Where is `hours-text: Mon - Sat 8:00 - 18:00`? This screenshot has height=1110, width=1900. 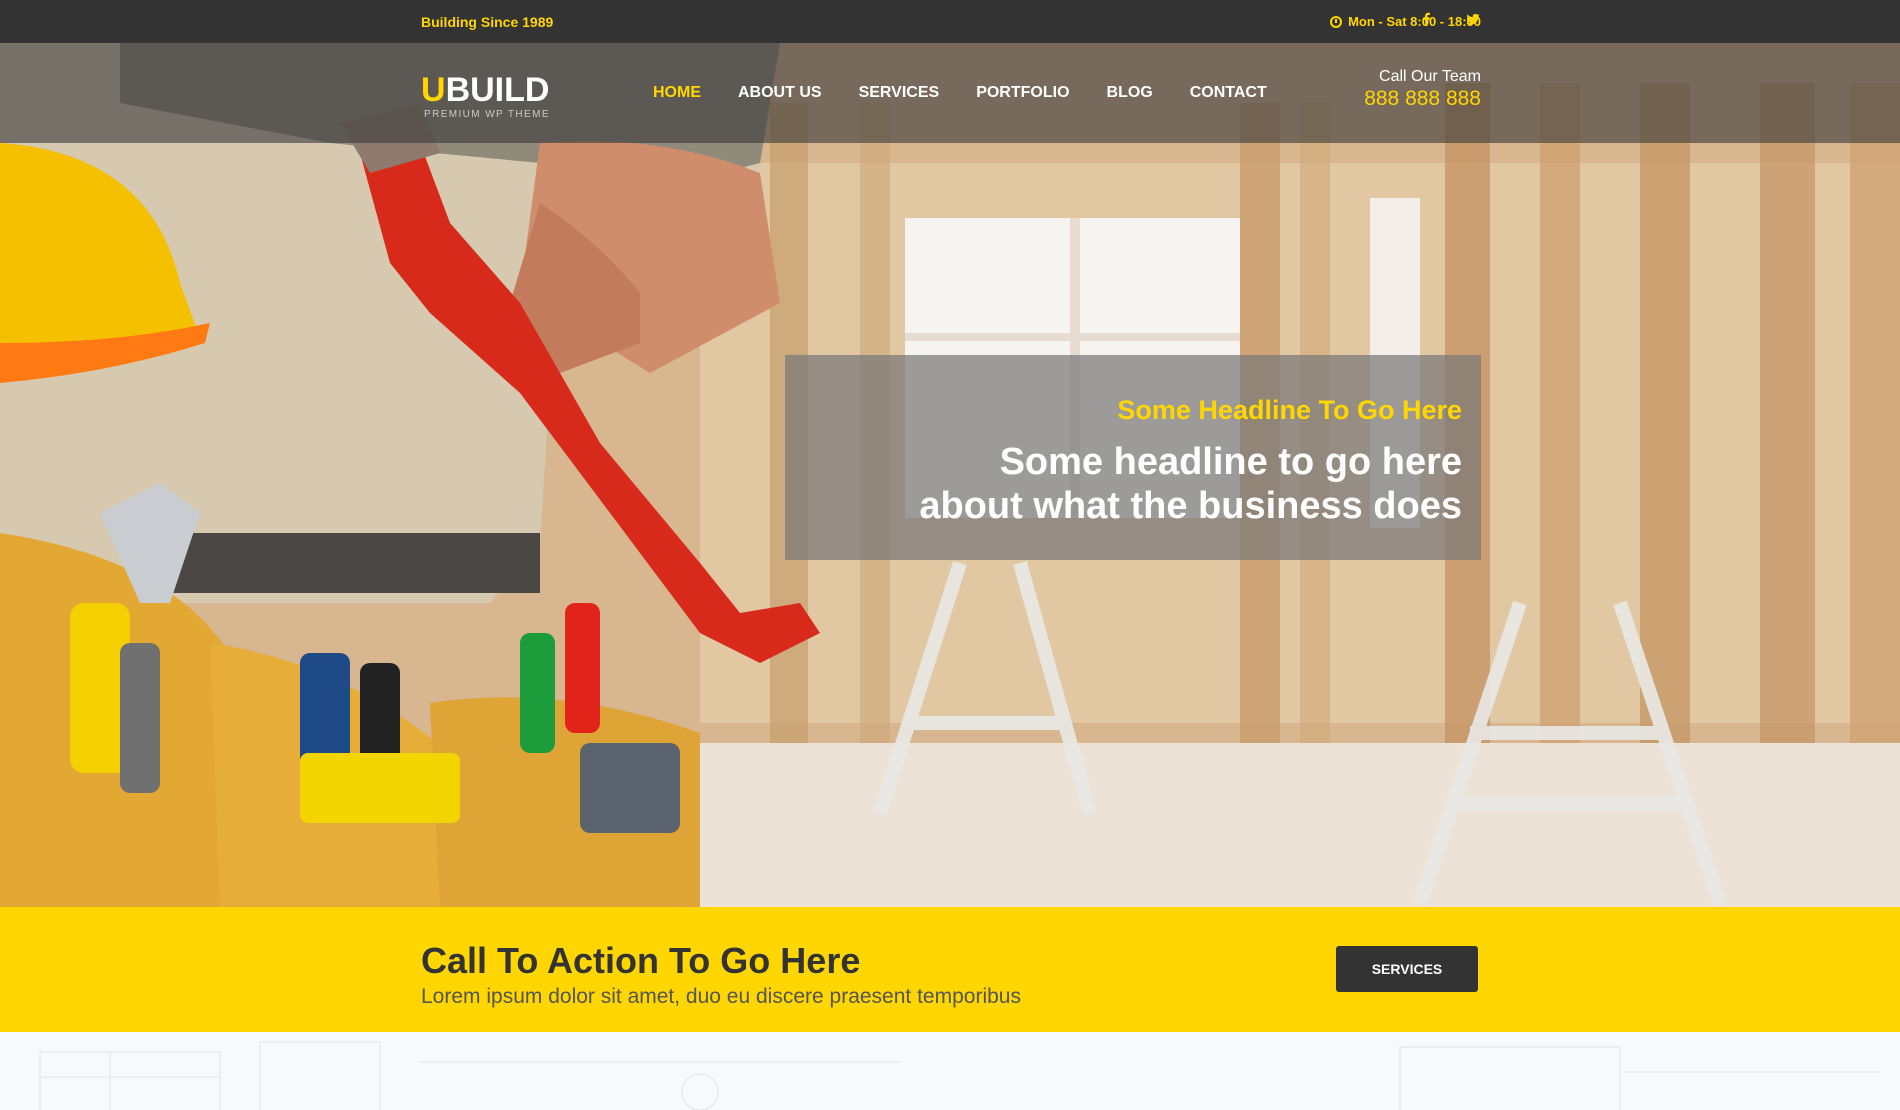 hours-text: Mon - Sat 8:00 - 18:00 is located at coordinates (1414, 21).